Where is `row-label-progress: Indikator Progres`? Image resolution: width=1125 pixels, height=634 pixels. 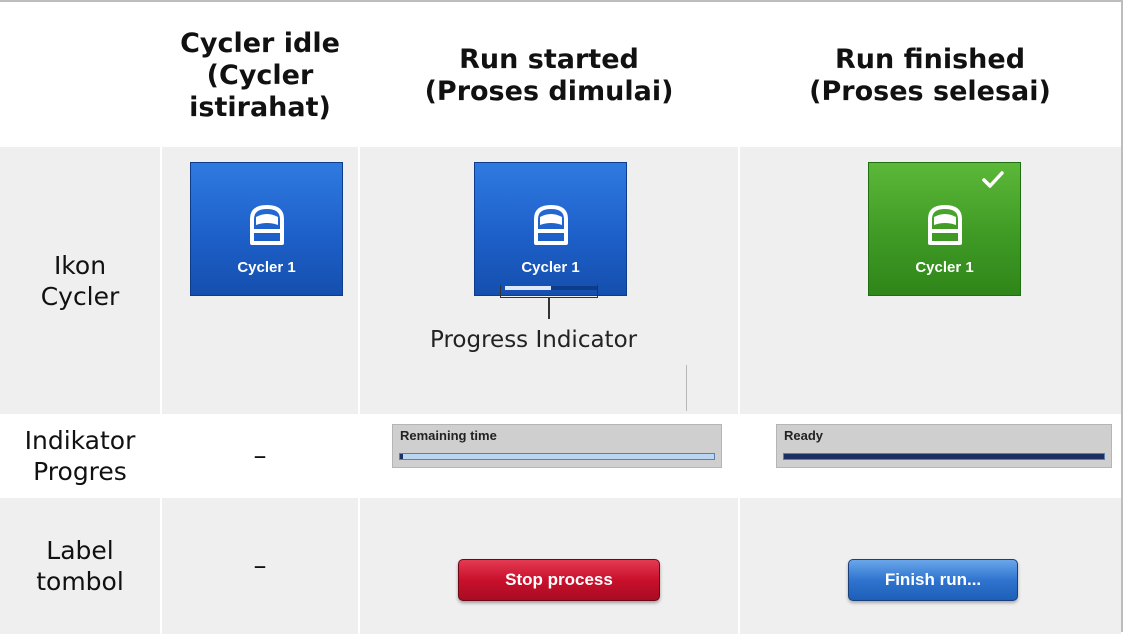
row-label-progress: Indikator Progres is located at coordinates (80, 456).